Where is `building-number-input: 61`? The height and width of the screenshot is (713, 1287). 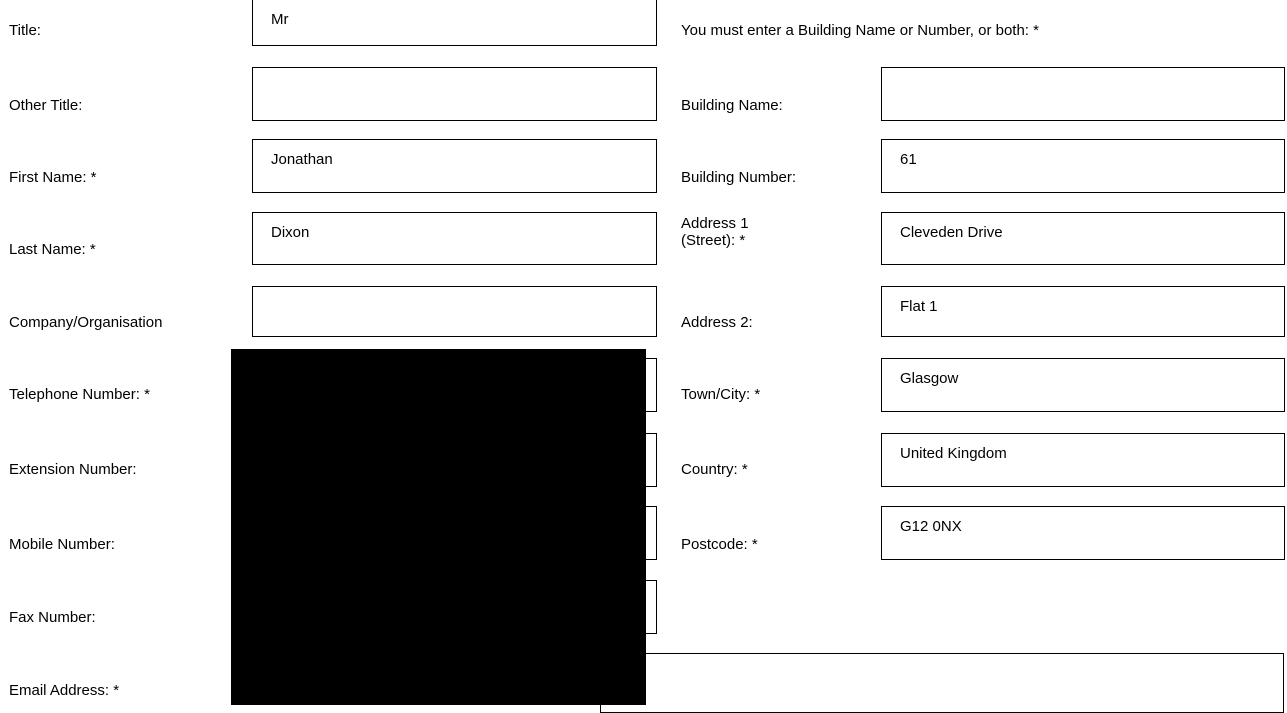
building-number-input: 61 is located at coordinates (1083, 166).